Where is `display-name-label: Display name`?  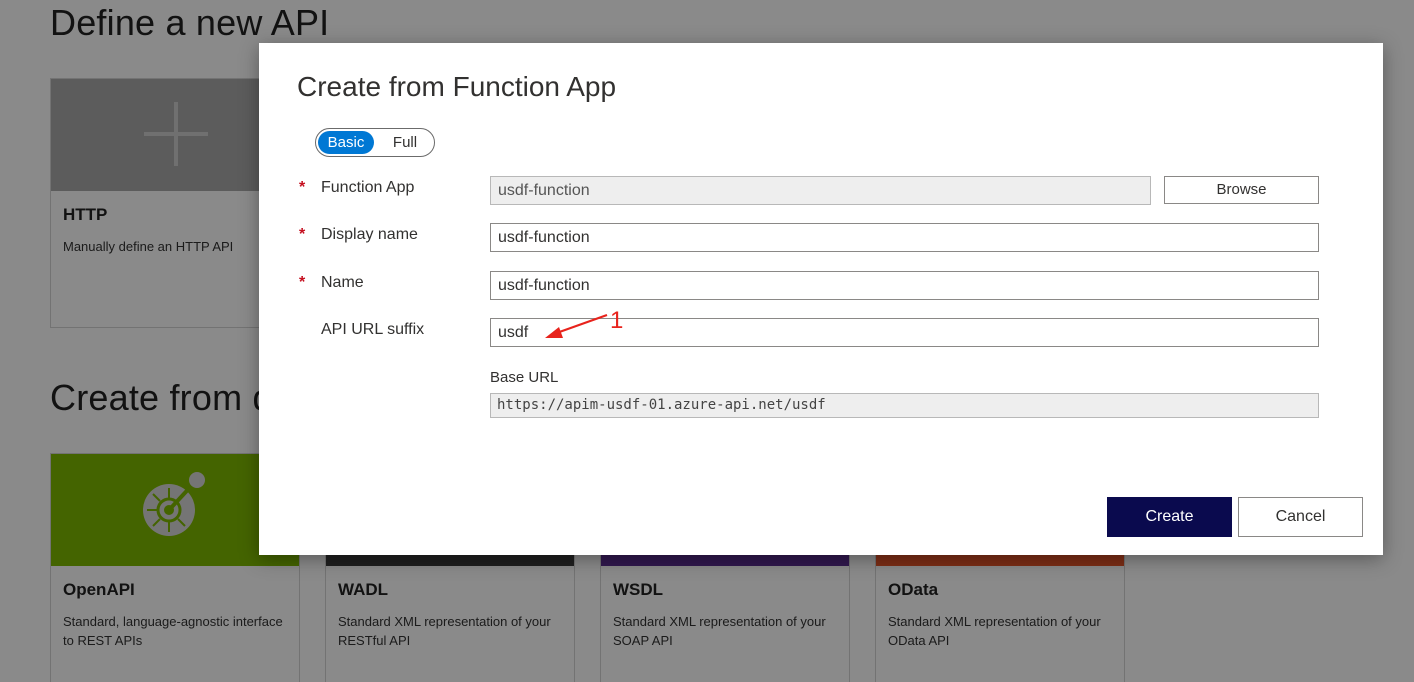 display-name-label: Display name is located at coordinates (369, 234).